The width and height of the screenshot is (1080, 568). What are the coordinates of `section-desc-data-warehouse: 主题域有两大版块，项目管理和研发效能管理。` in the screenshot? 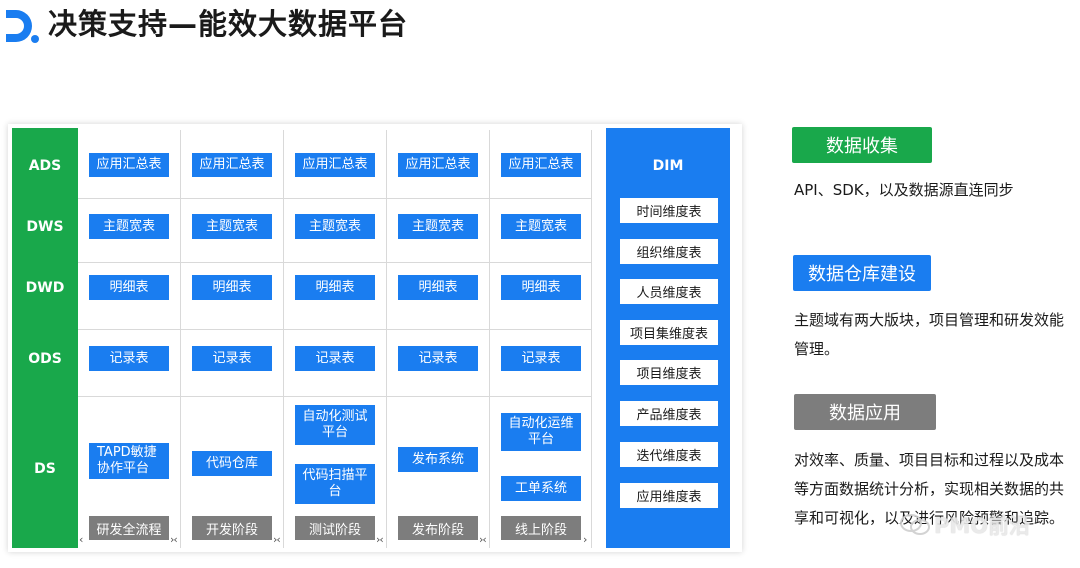 It's located at (929, 334).